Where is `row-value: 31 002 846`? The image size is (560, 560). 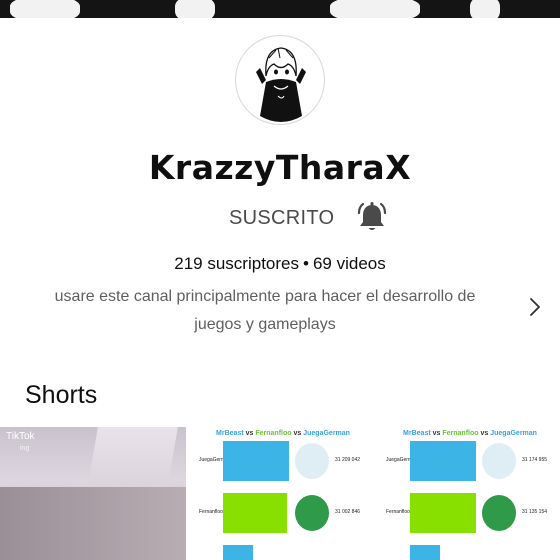 row-value: 31 002 846 is located at coordinates (348, 512).